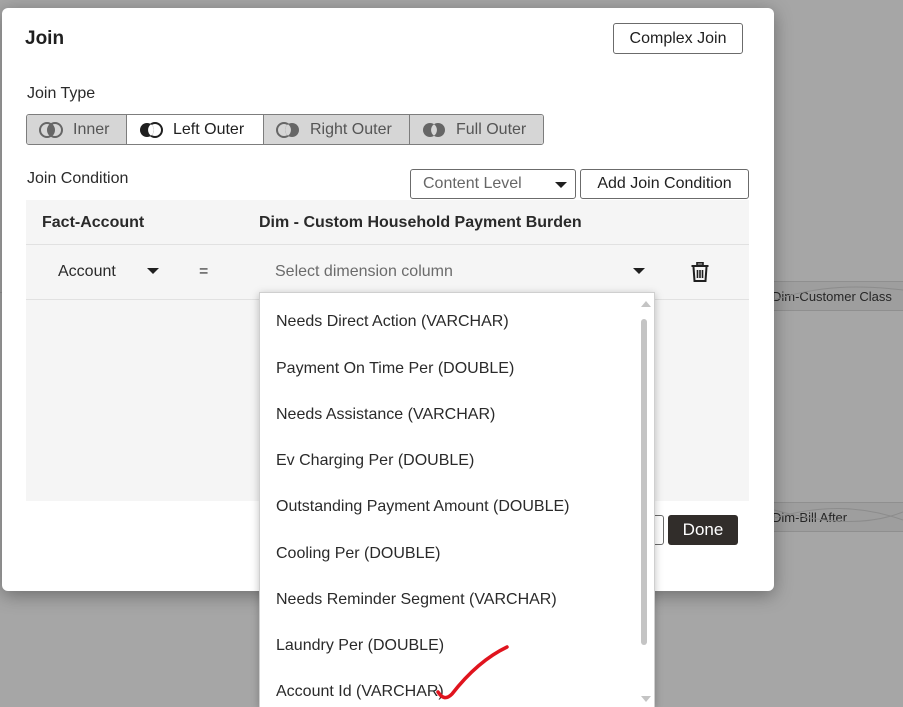 The height and width of the screenshot is (707, 903). I want to click on join-operator: =, so click(204, 271).